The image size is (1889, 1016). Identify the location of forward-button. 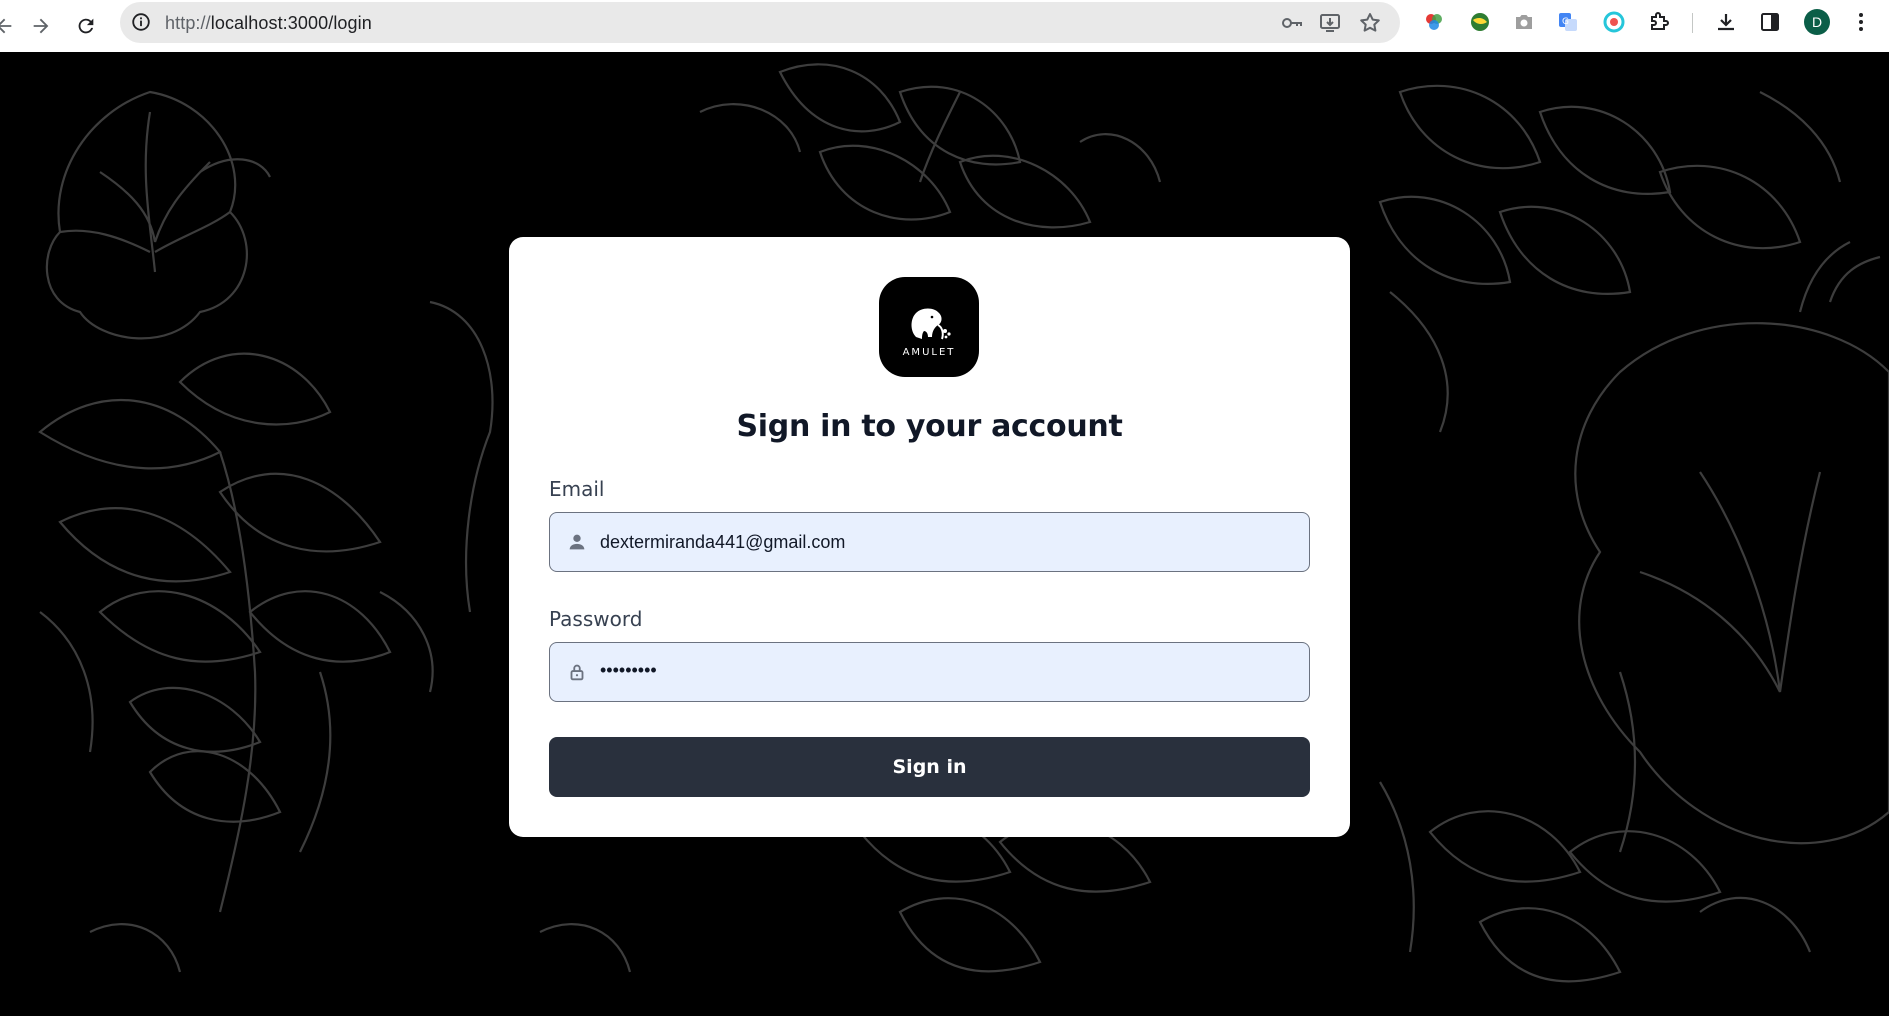
(41, 26).